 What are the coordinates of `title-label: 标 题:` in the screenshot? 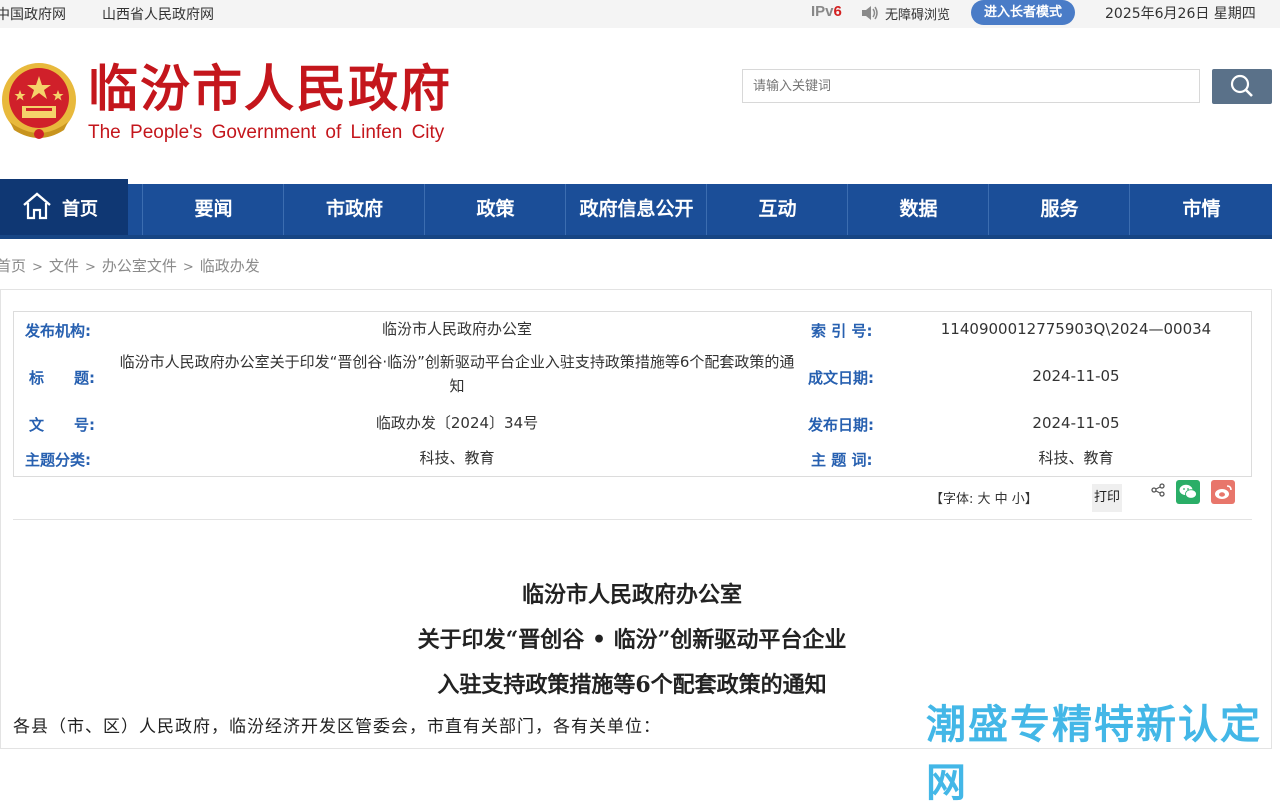 It's located at (62, 378).